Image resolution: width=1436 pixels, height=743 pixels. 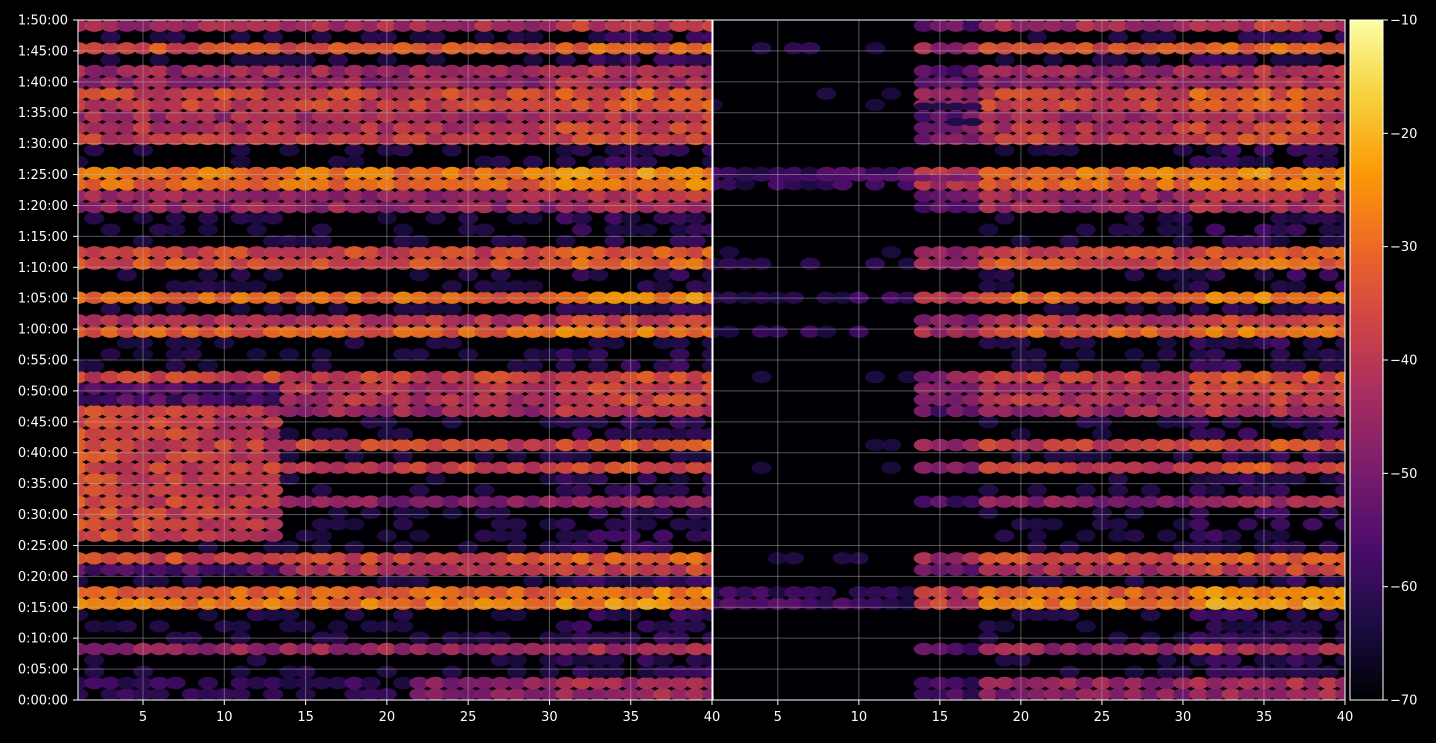 I want to click on x-tick-label: 30, so click(x=1183, y=717).